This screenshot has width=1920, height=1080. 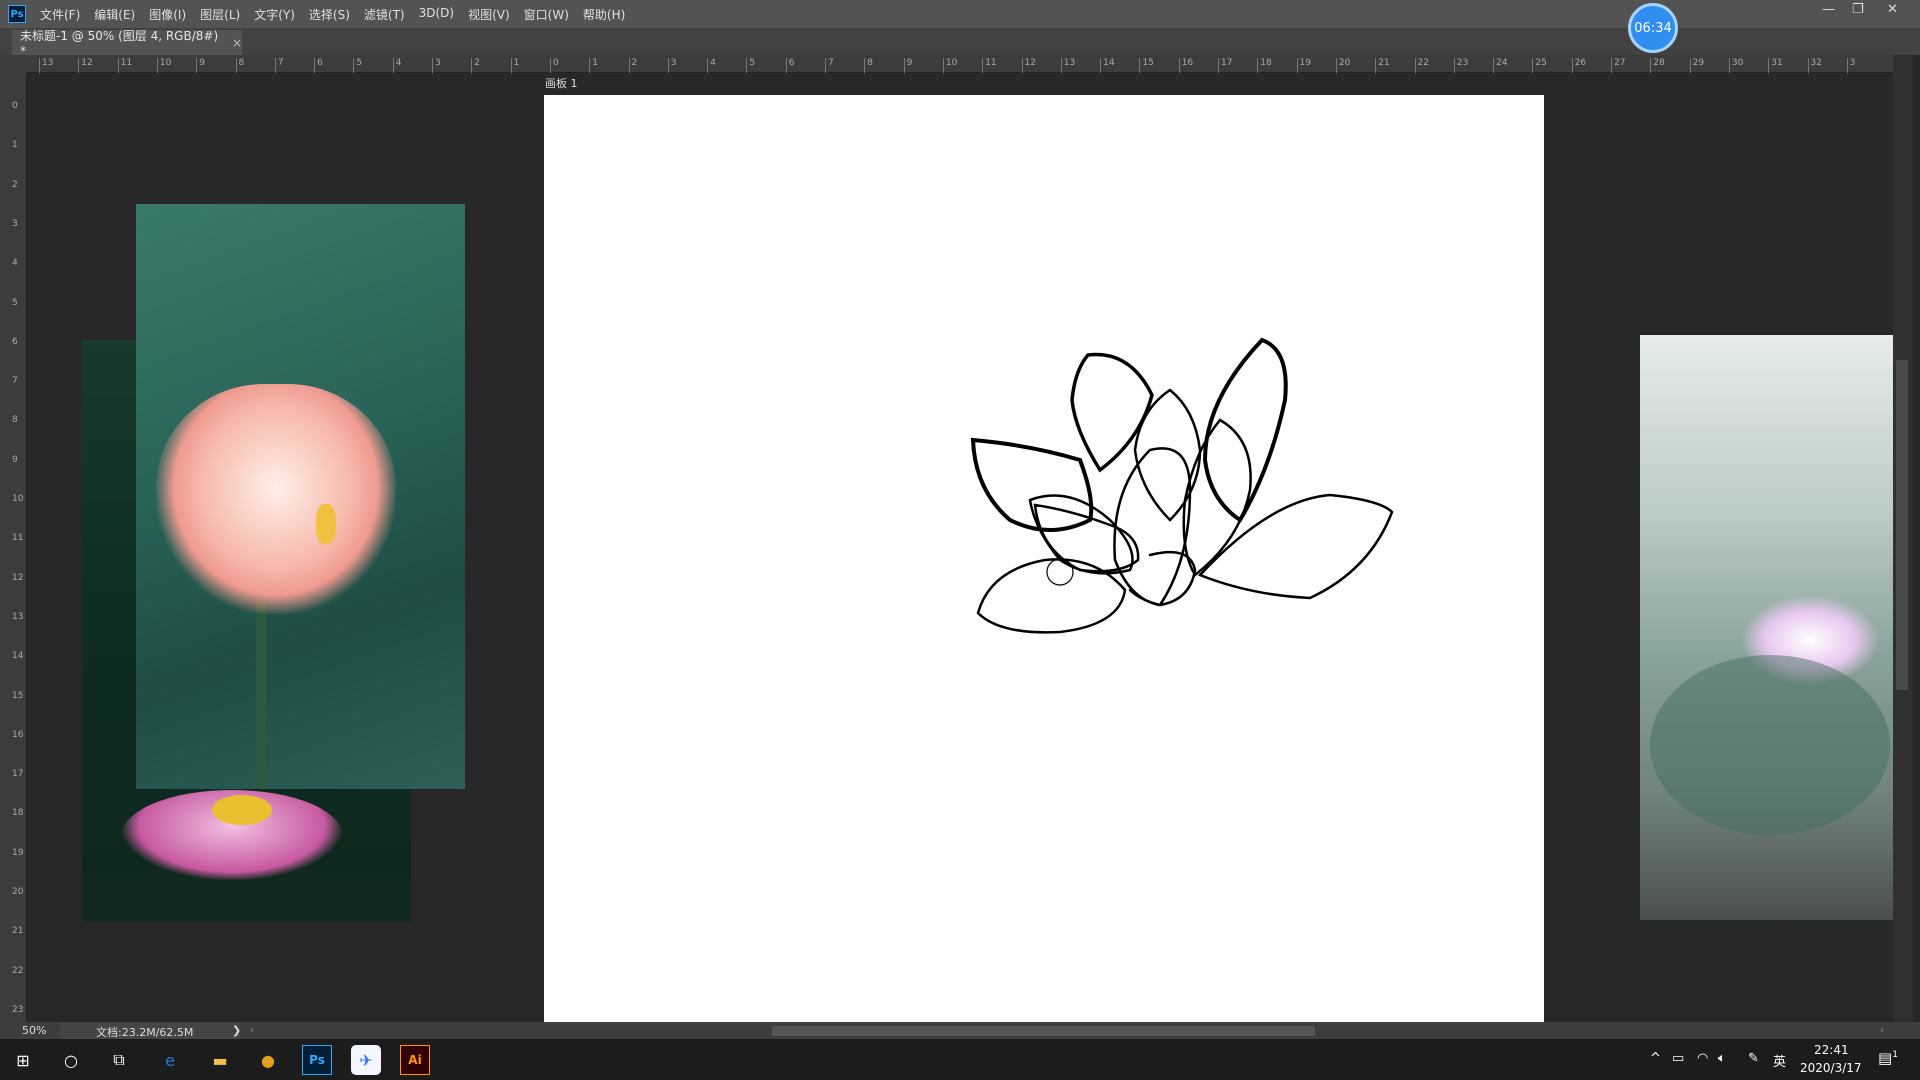 What do you see at coordinates (1678, 1058) in the screenshot?
I see `battery-icon: ▭` at bounding box center [1678, 1058].